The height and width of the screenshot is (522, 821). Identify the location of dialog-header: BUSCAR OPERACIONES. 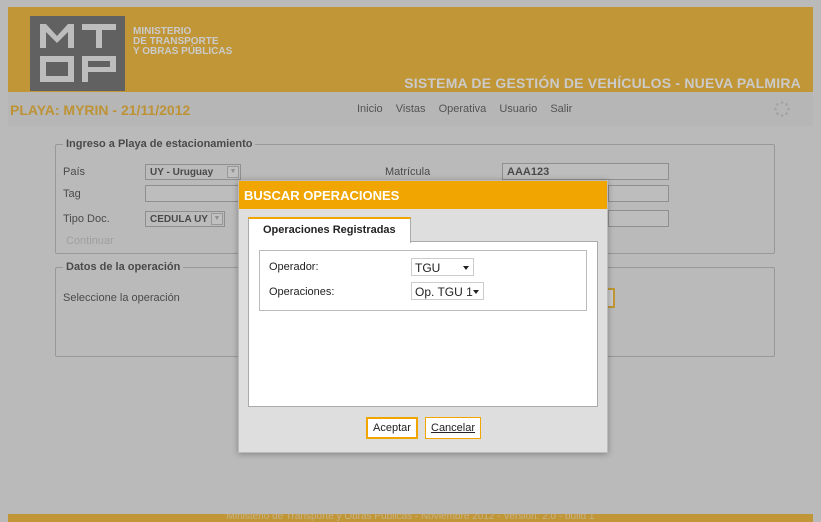
(423, 195).